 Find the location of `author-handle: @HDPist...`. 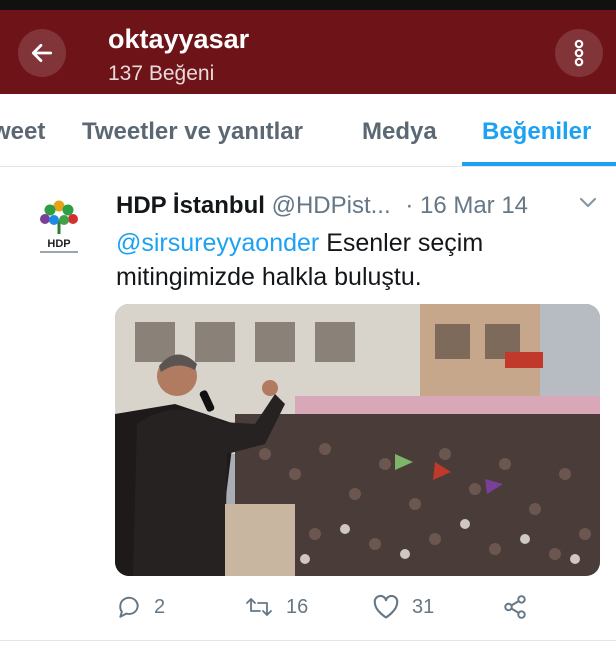

author-handle: @HDPist... is located at coordinates (331, 205).